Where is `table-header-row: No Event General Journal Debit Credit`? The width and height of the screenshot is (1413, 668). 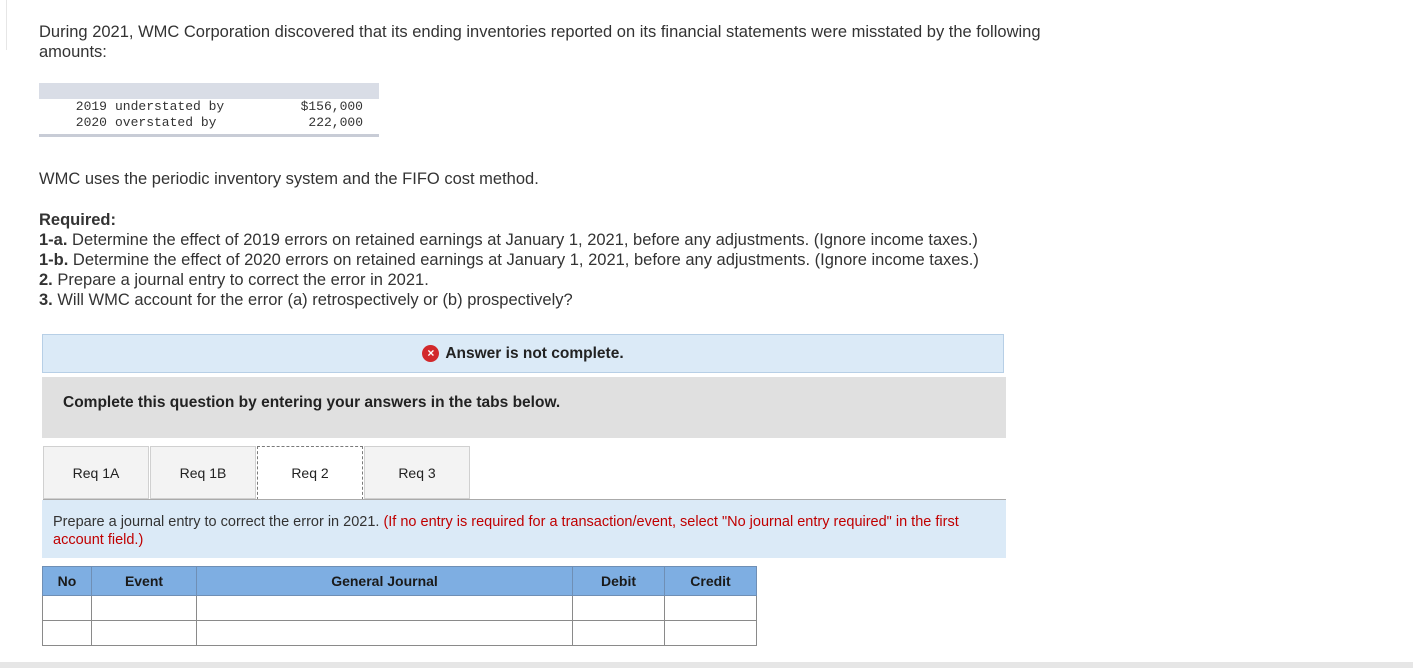
table-header-row: No Event General Journal Debit Credit is located at coordinates (399, 581).